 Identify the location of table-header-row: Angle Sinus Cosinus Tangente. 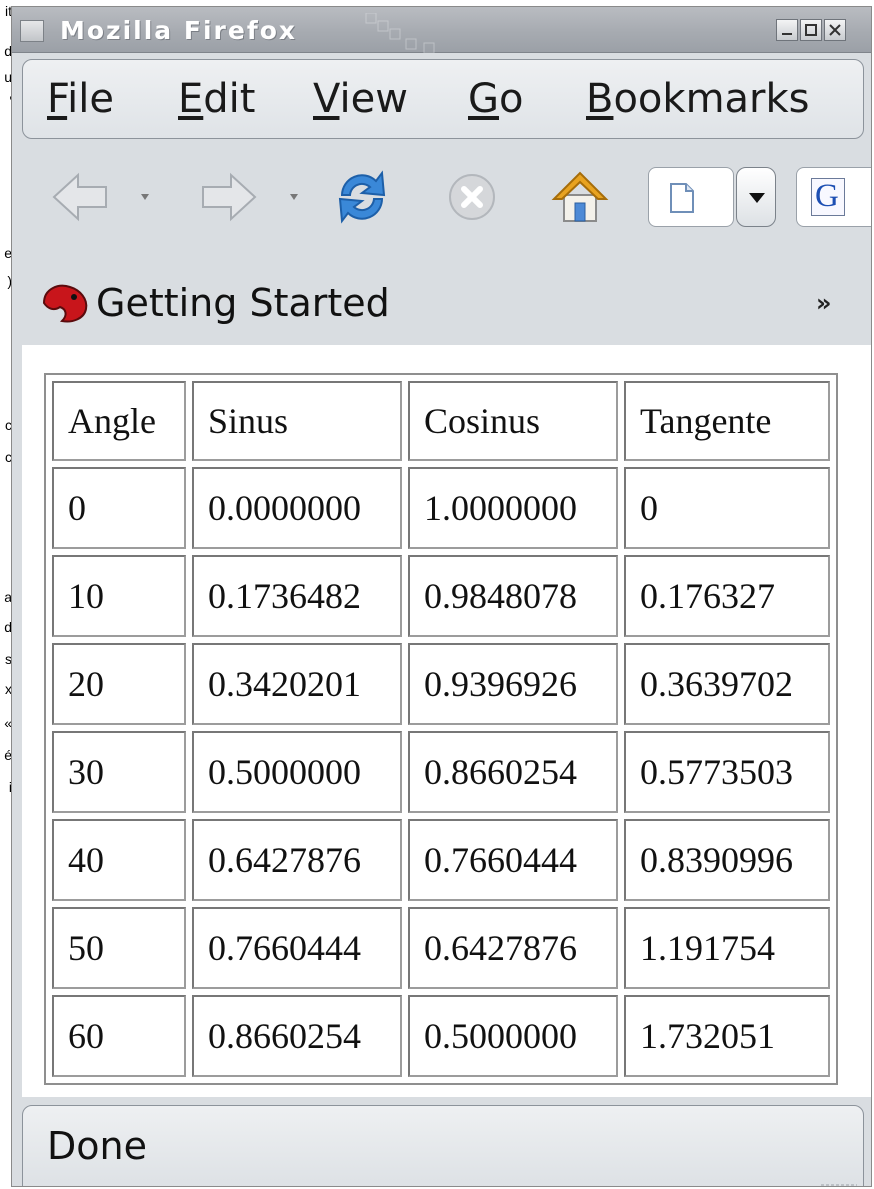
(441, 421).